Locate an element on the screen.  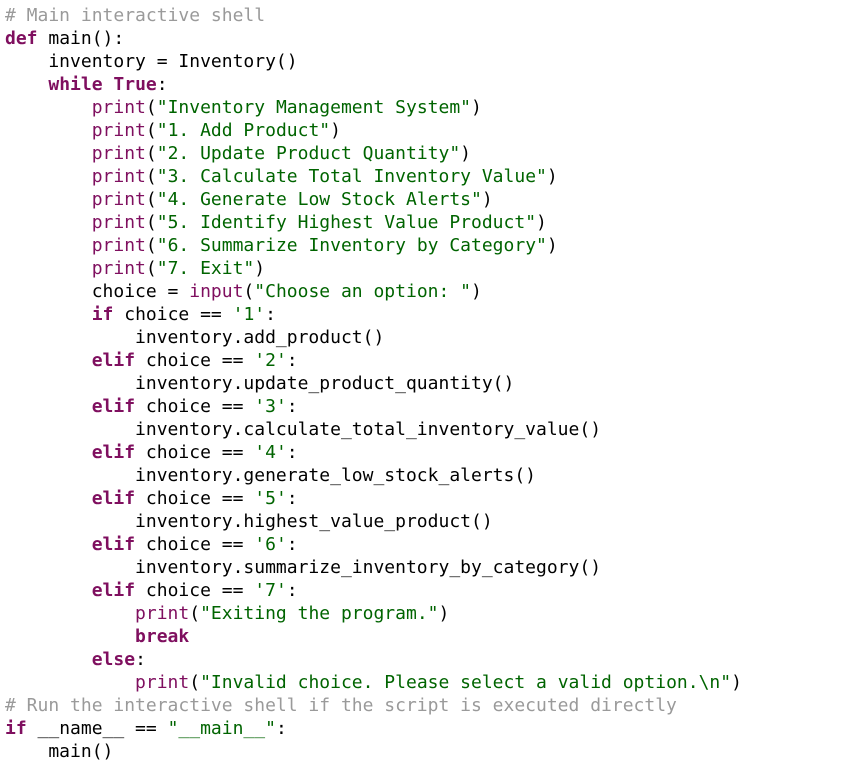
code-line: elif choice == '6': is located at coordinates (426, 544).